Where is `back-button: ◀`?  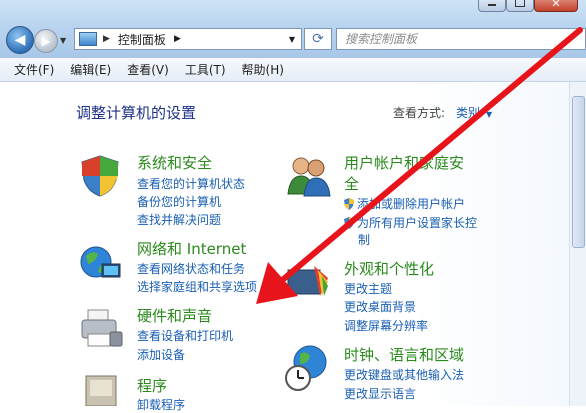
back-button: ◀ is located at coordinates (20, 40).